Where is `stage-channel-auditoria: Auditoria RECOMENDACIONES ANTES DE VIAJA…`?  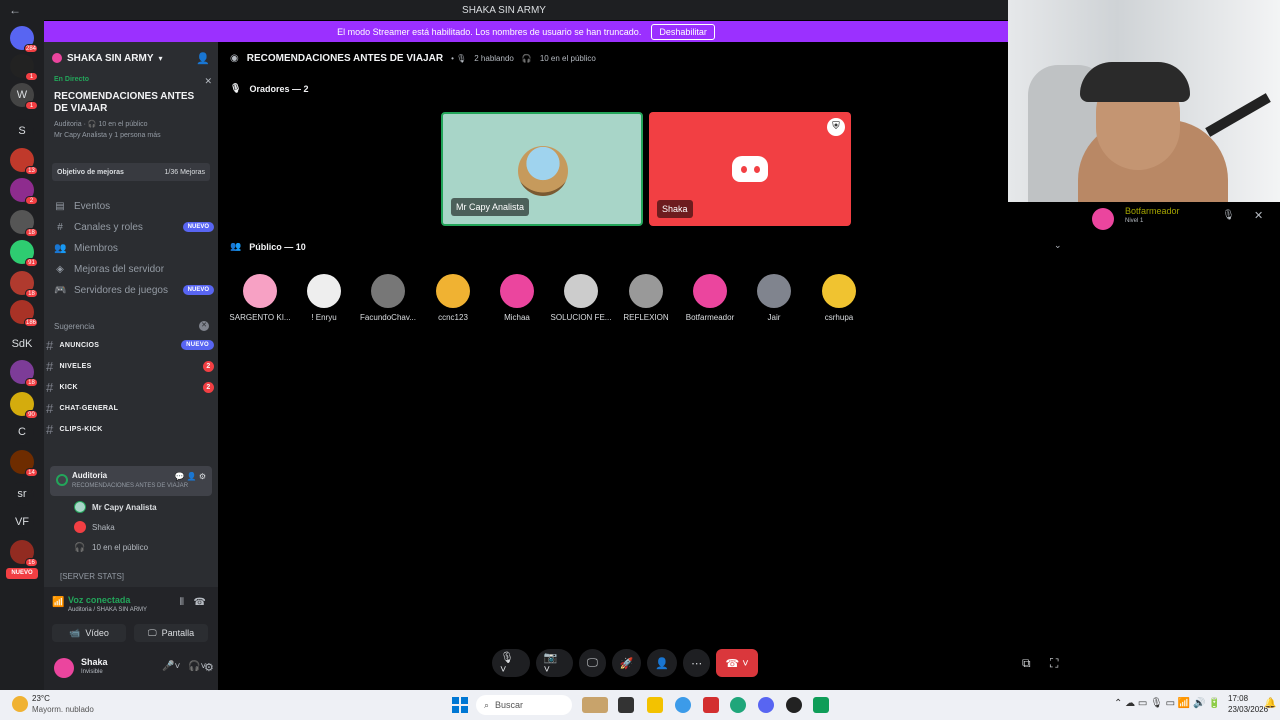
stage-channel-auditoria: Auditoria RECOMENDACIONES ANTES DE VIAJA… is located at coordinates (131, 481).